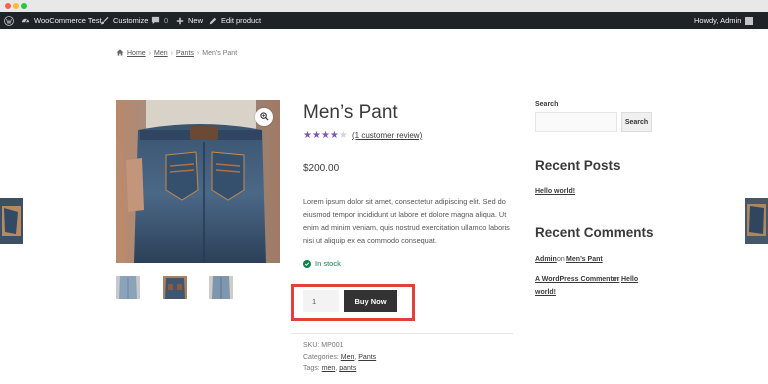 The image size is (768, 384). I want to click on comments-count: 0, so click(166, 20).